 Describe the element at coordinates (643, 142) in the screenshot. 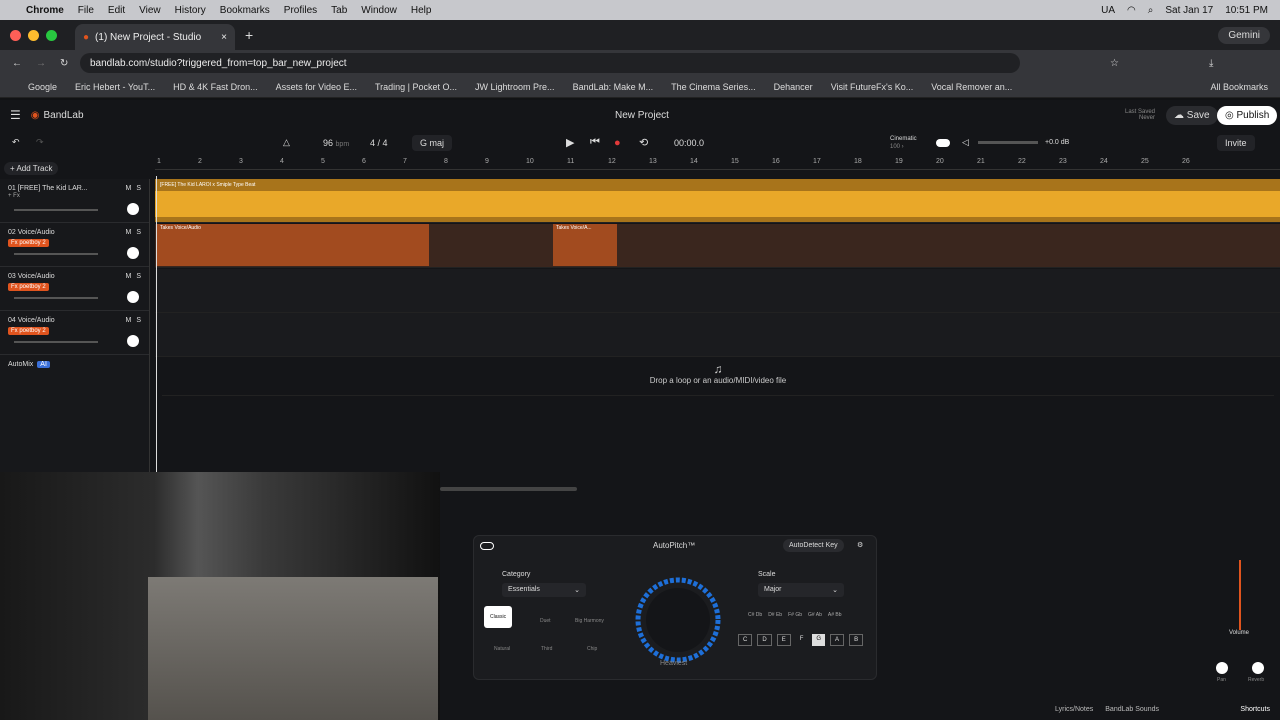

I see `loop-button: ⟲` at that location.